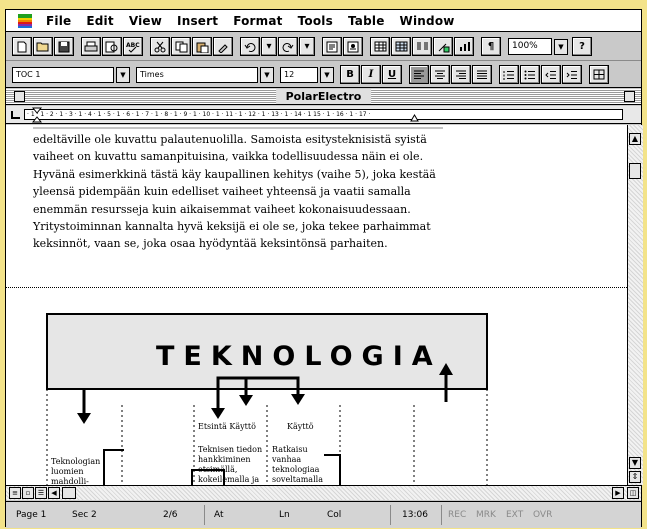  Describe the element at coordinates (486, 515) in the screenshot. I see `status-mrk: MRK` at that location.